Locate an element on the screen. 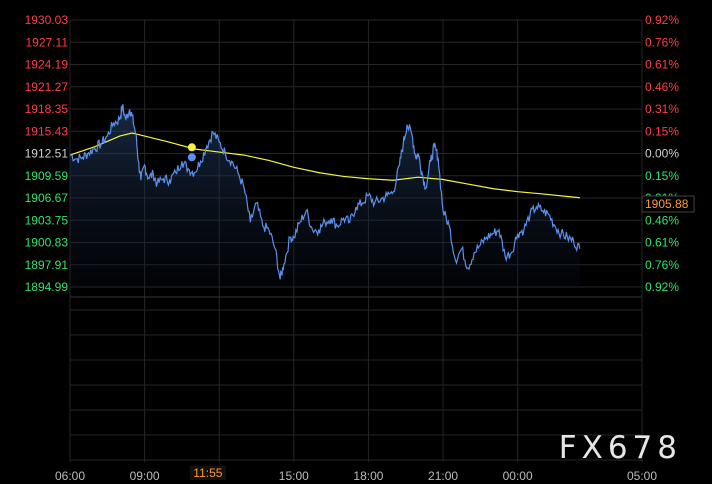 This screenshot has height=484, width=712. price-tick-label: 1930.03 is located at coordinates (47, 20).